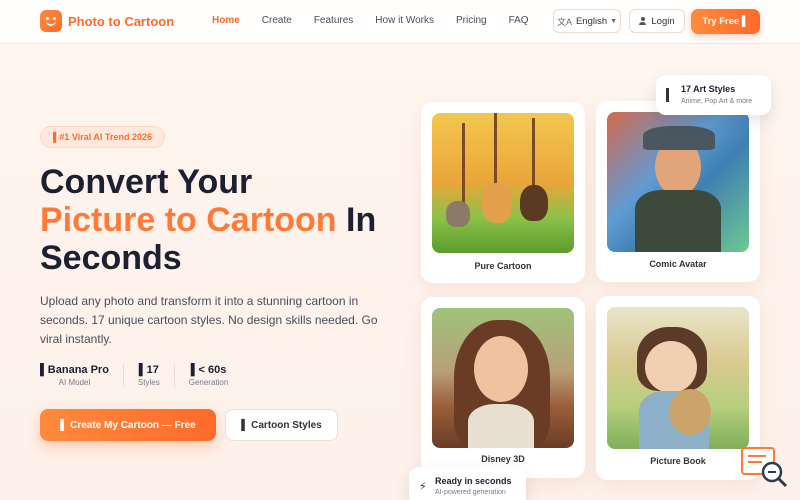 Image resolution: width=800 pixels, height=500 pixels. I want to click on hero-title-line-1: Convert Your, so click(146, 182).